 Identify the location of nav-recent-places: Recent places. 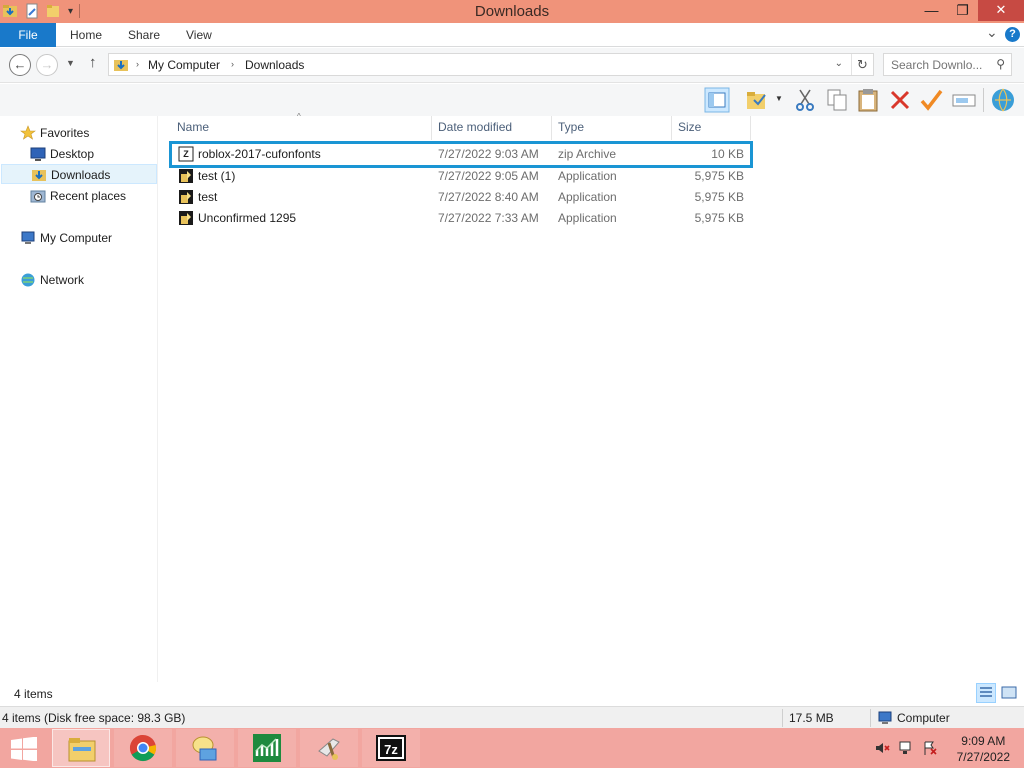
(90, 196).